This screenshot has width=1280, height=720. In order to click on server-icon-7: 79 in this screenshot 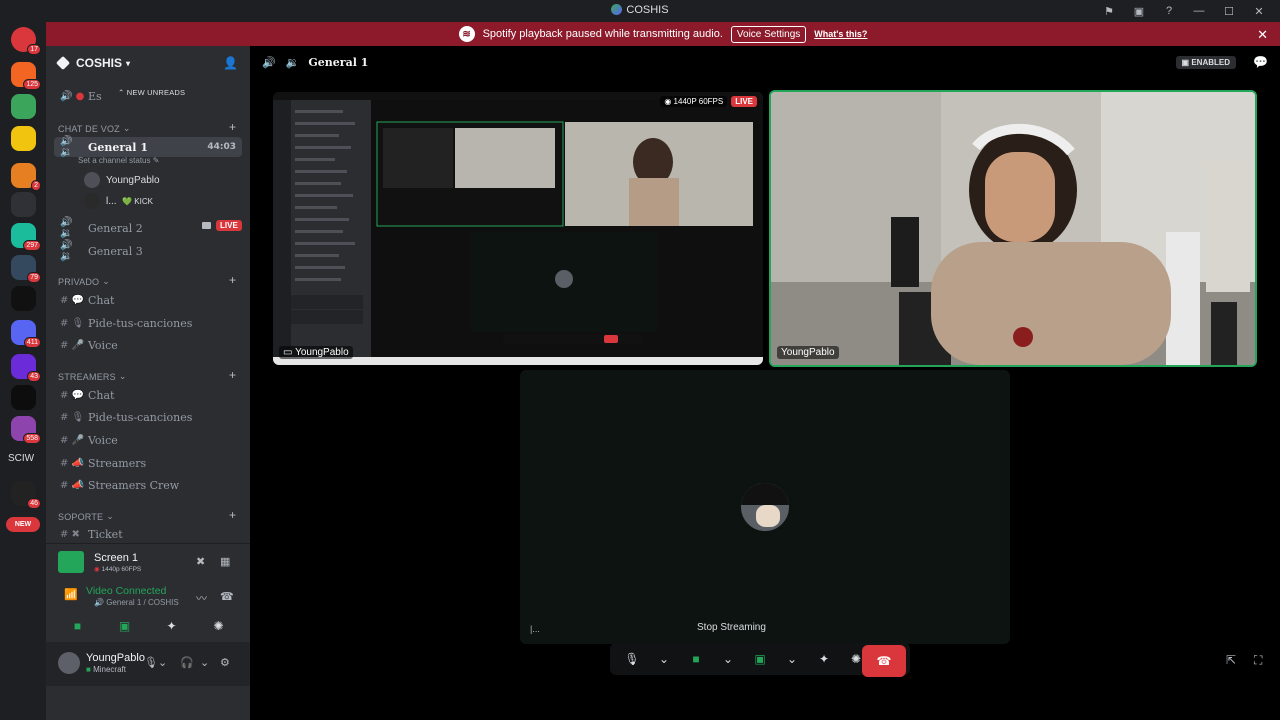, I will do `click(26, 269)`.